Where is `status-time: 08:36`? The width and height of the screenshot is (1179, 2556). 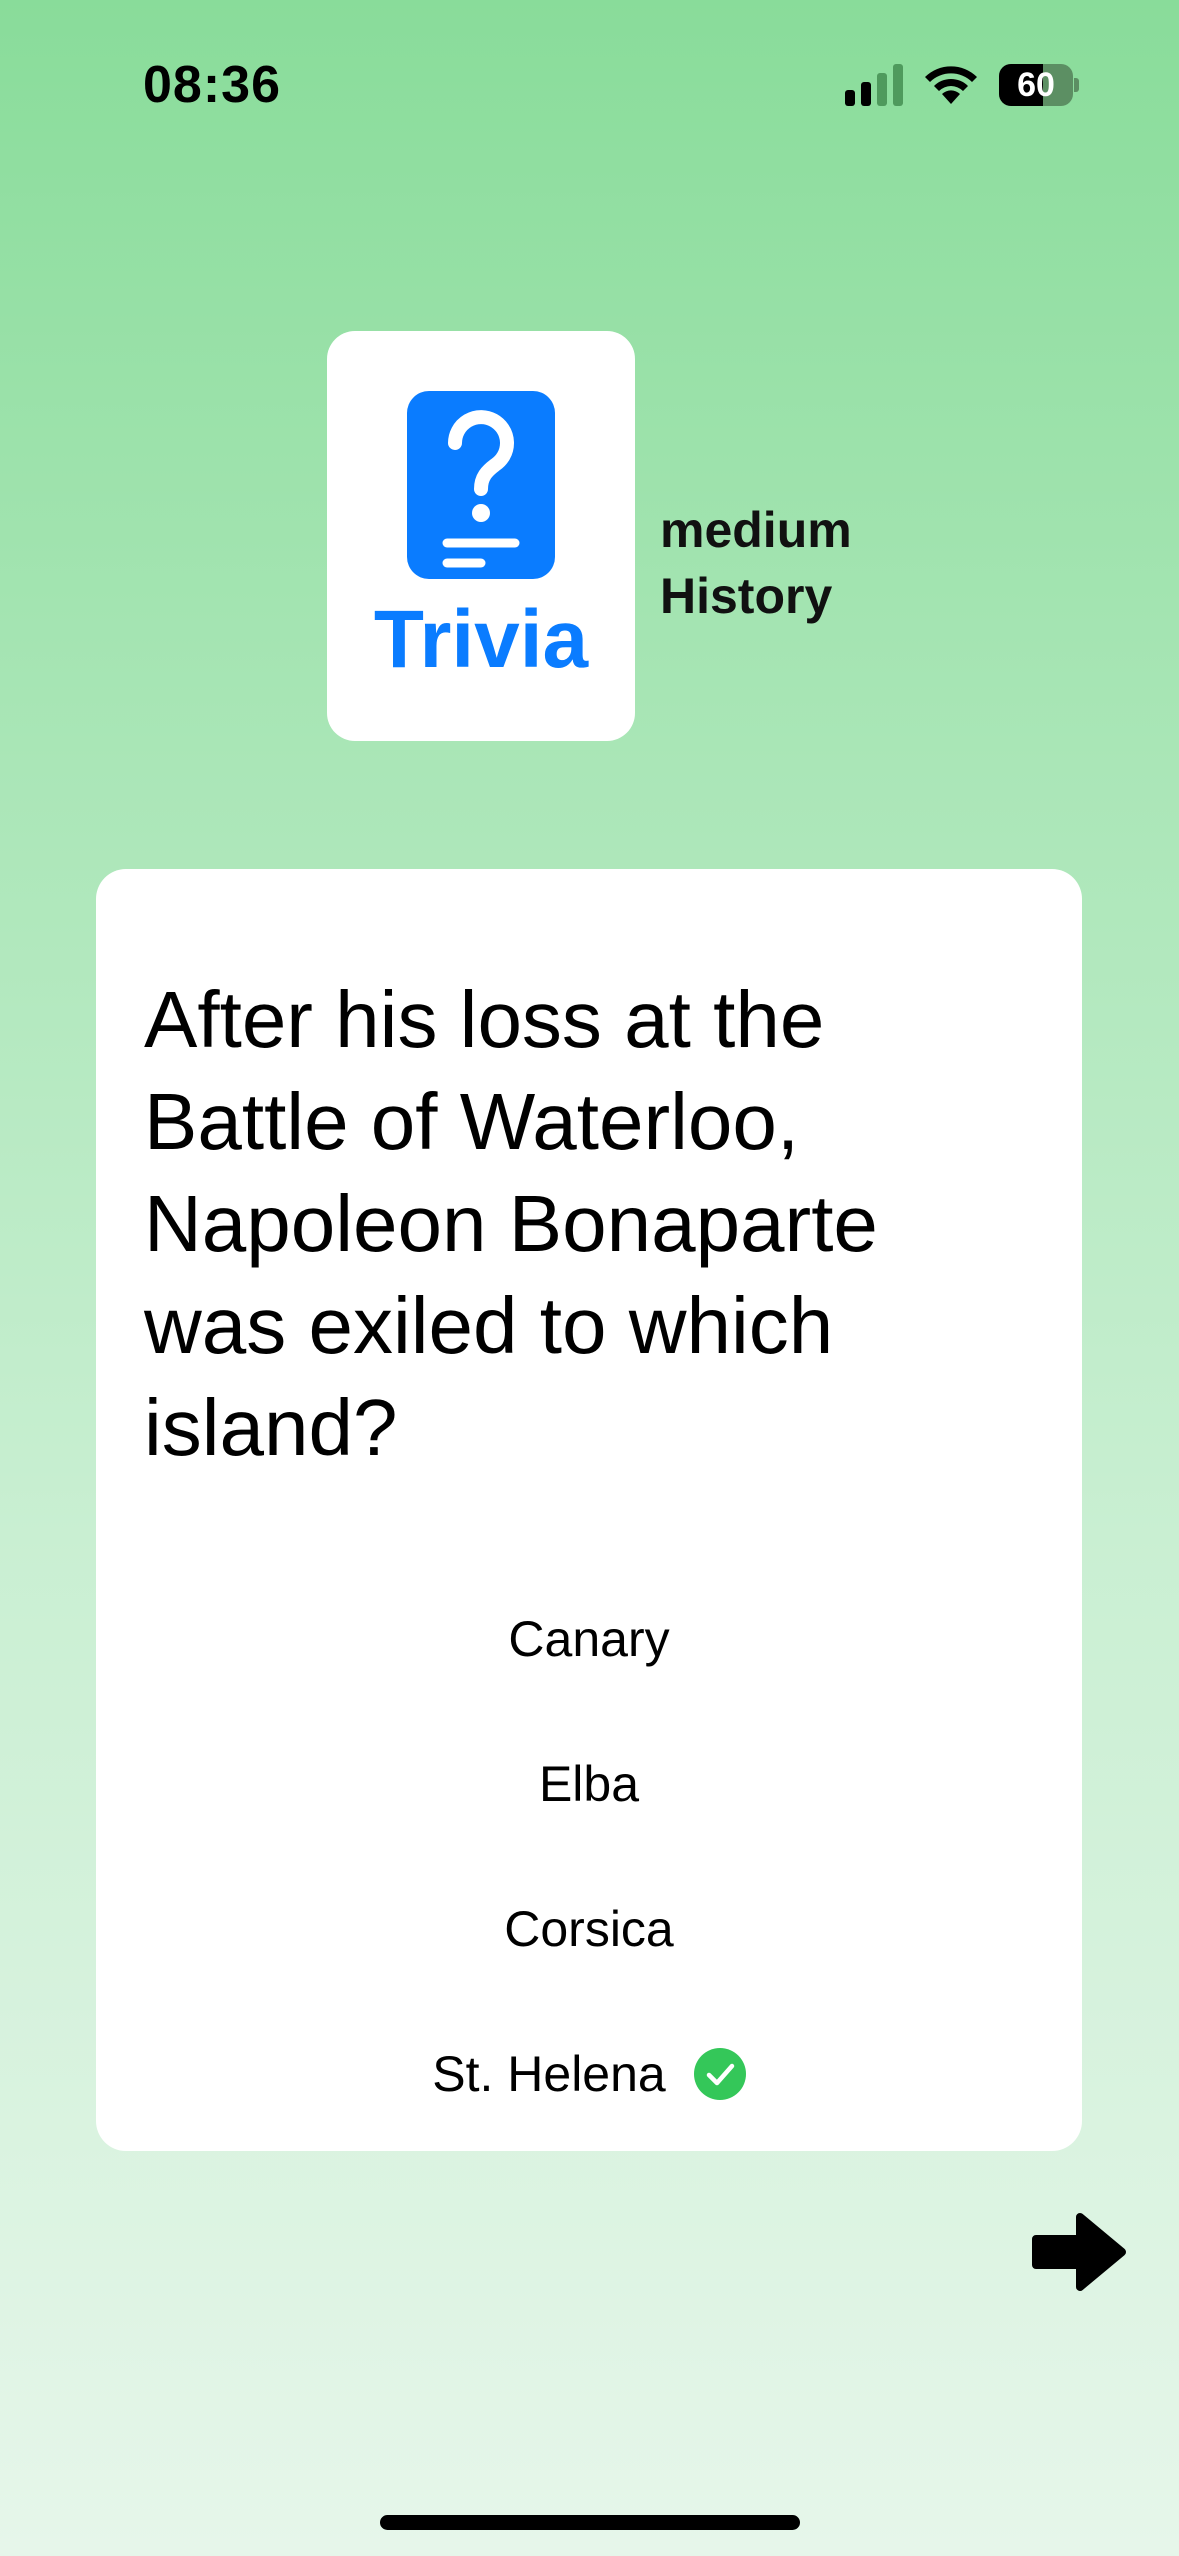
status-time: 08:36 is located at coordinates (212, 85).